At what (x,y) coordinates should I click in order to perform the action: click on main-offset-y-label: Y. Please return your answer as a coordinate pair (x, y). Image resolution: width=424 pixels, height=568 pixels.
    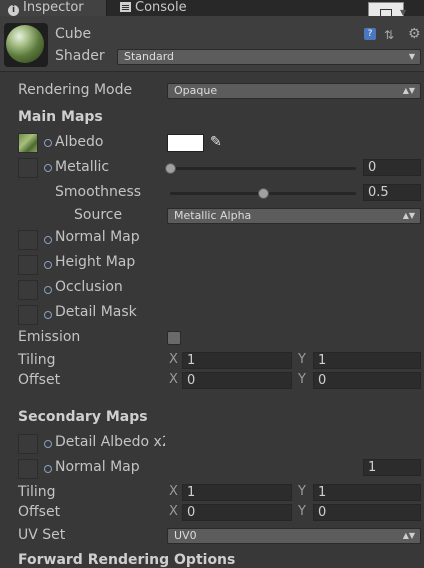
    Looking at the image, I should click on (302, 379).